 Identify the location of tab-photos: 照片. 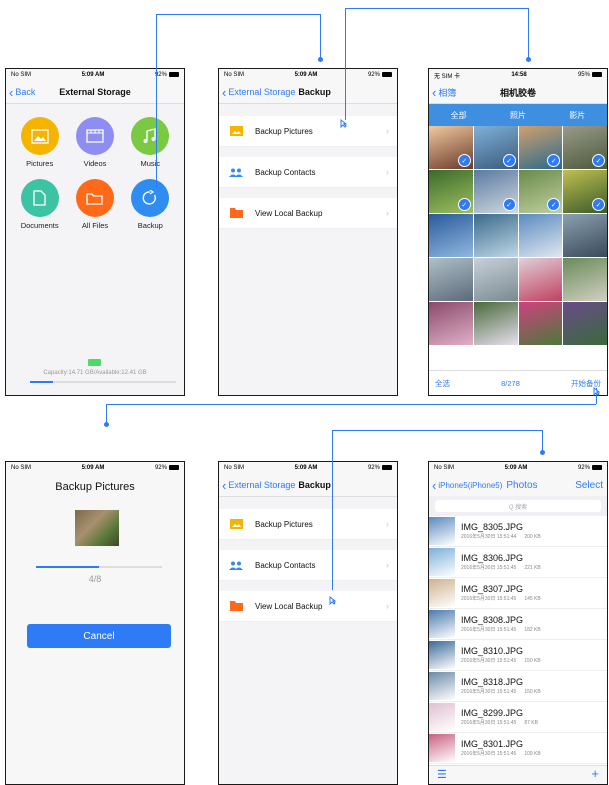
(518, 115).